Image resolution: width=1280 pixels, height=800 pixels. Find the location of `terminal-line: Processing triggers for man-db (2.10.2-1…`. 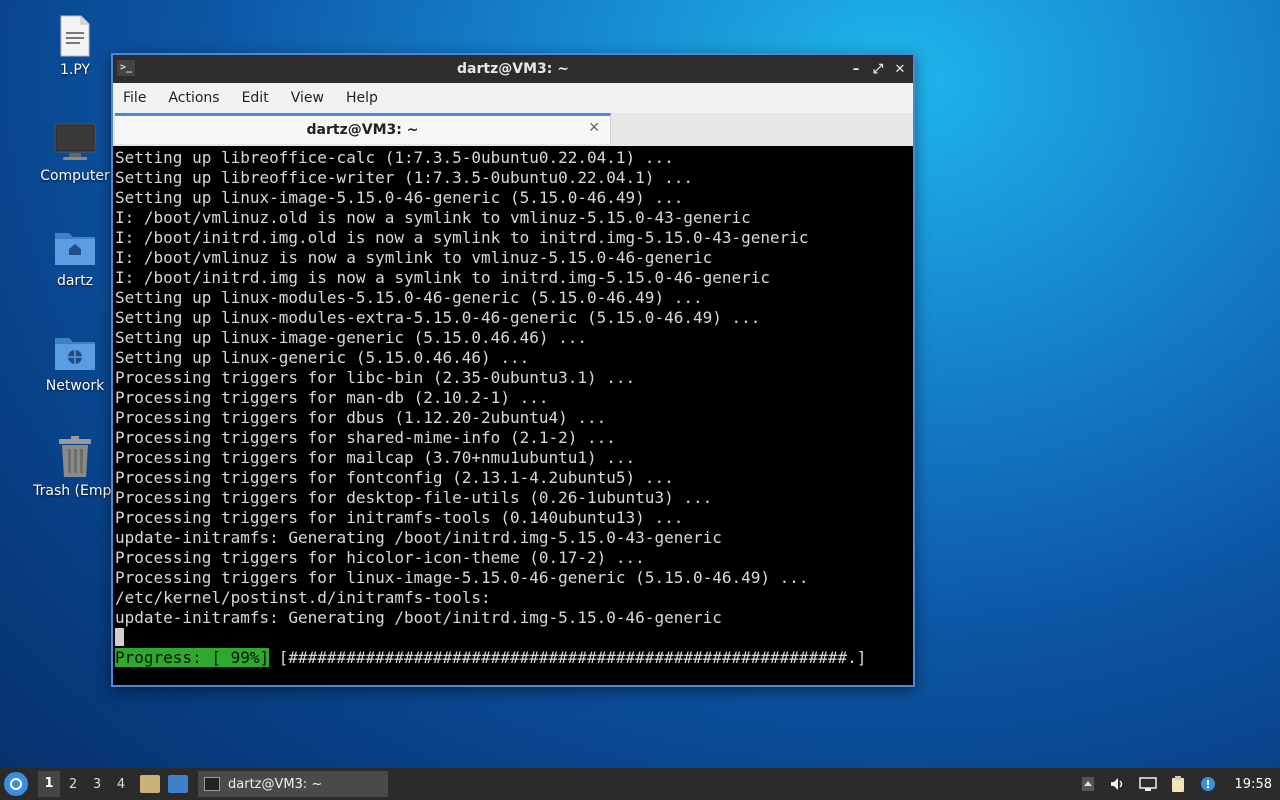

terminal-line: Processing triggers for man-db (2.10.2-1… is located at coordinates (332, 397).